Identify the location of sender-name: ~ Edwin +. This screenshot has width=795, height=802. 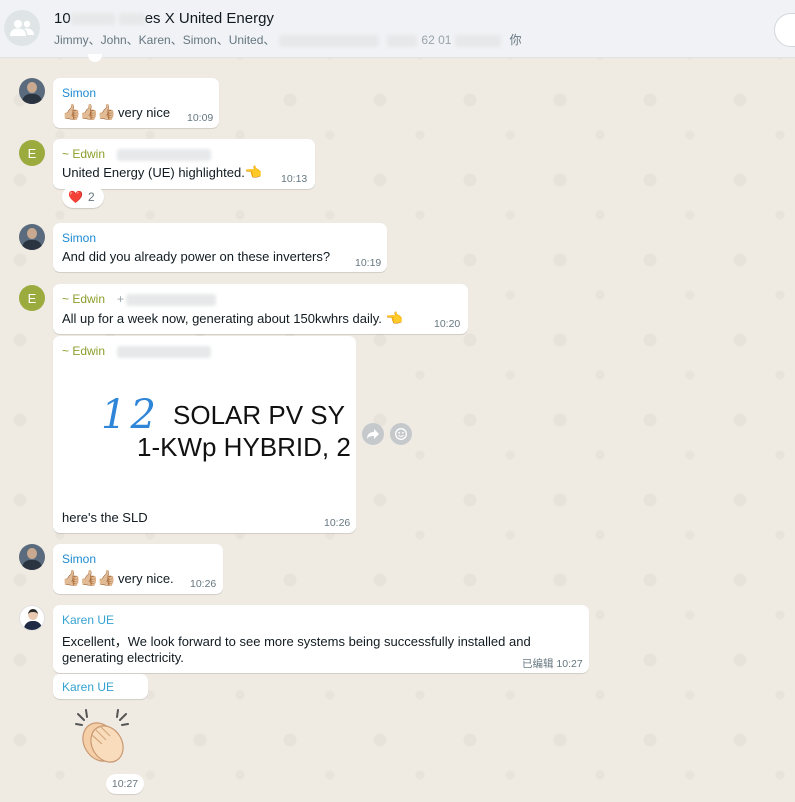
(139, 299).